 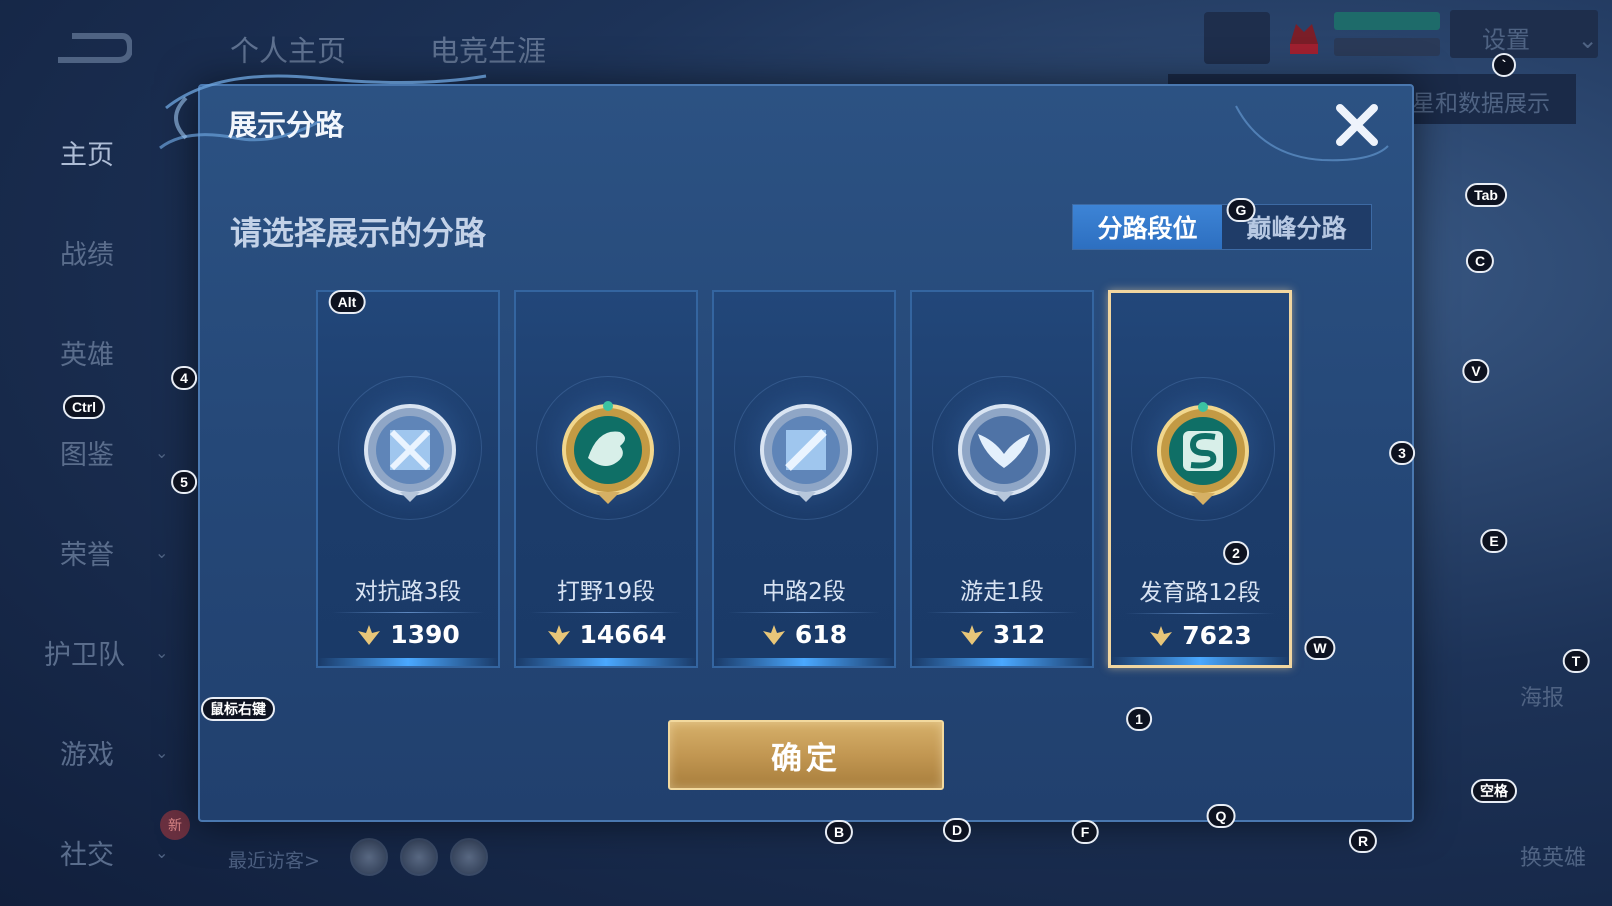 I want to click on lane-card-mid: 中路2段 618, so click(x=804, y=479).